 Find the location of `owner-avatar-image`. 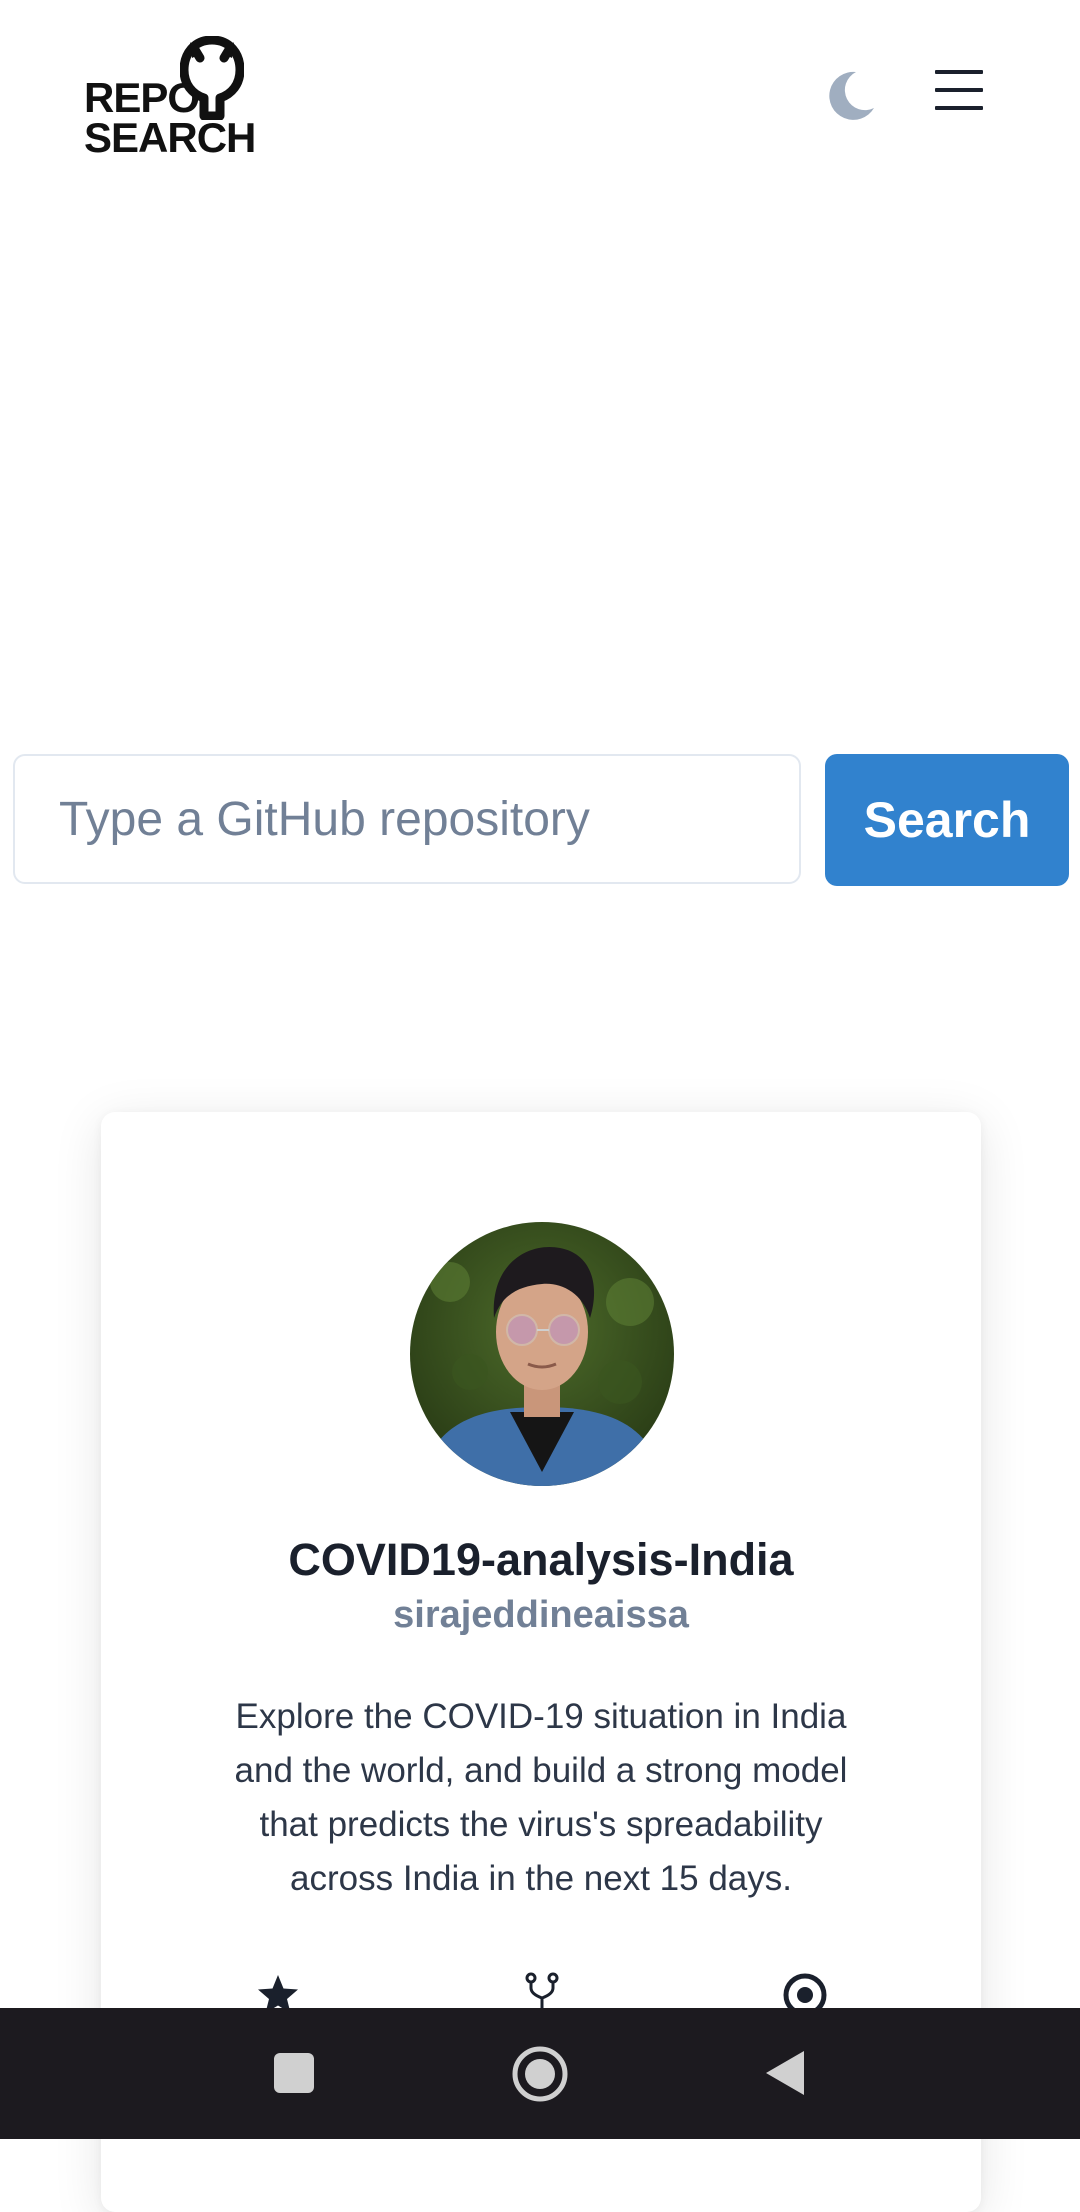

owner-avatar-image is located at coordinates (542, 1354).